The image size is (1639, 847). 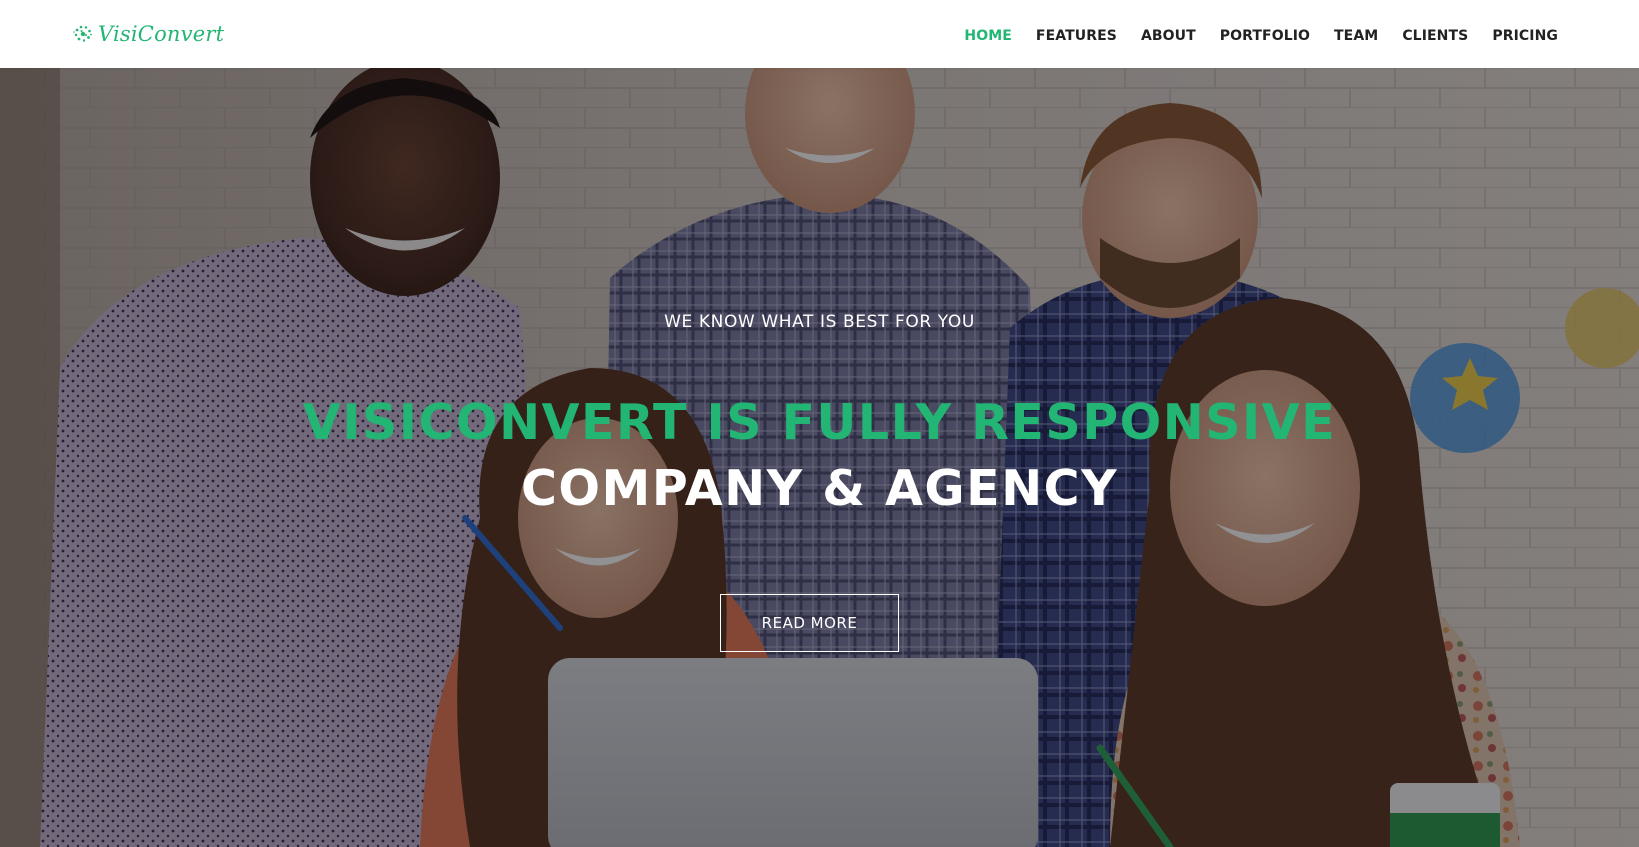 I want to click on read-more-button: READ MORE, so click(x=809, y=623).